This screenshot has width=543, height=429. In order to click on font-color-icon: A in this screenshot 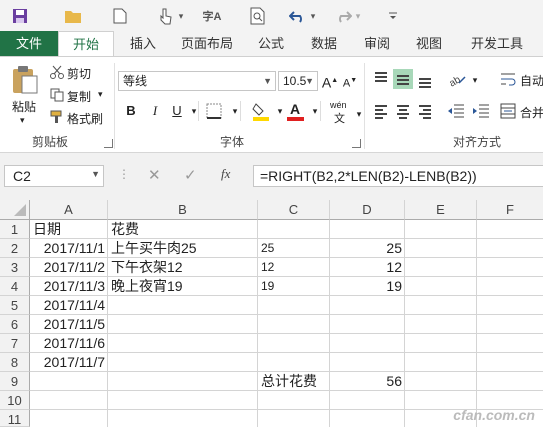, I will do `click(296, 111)`.